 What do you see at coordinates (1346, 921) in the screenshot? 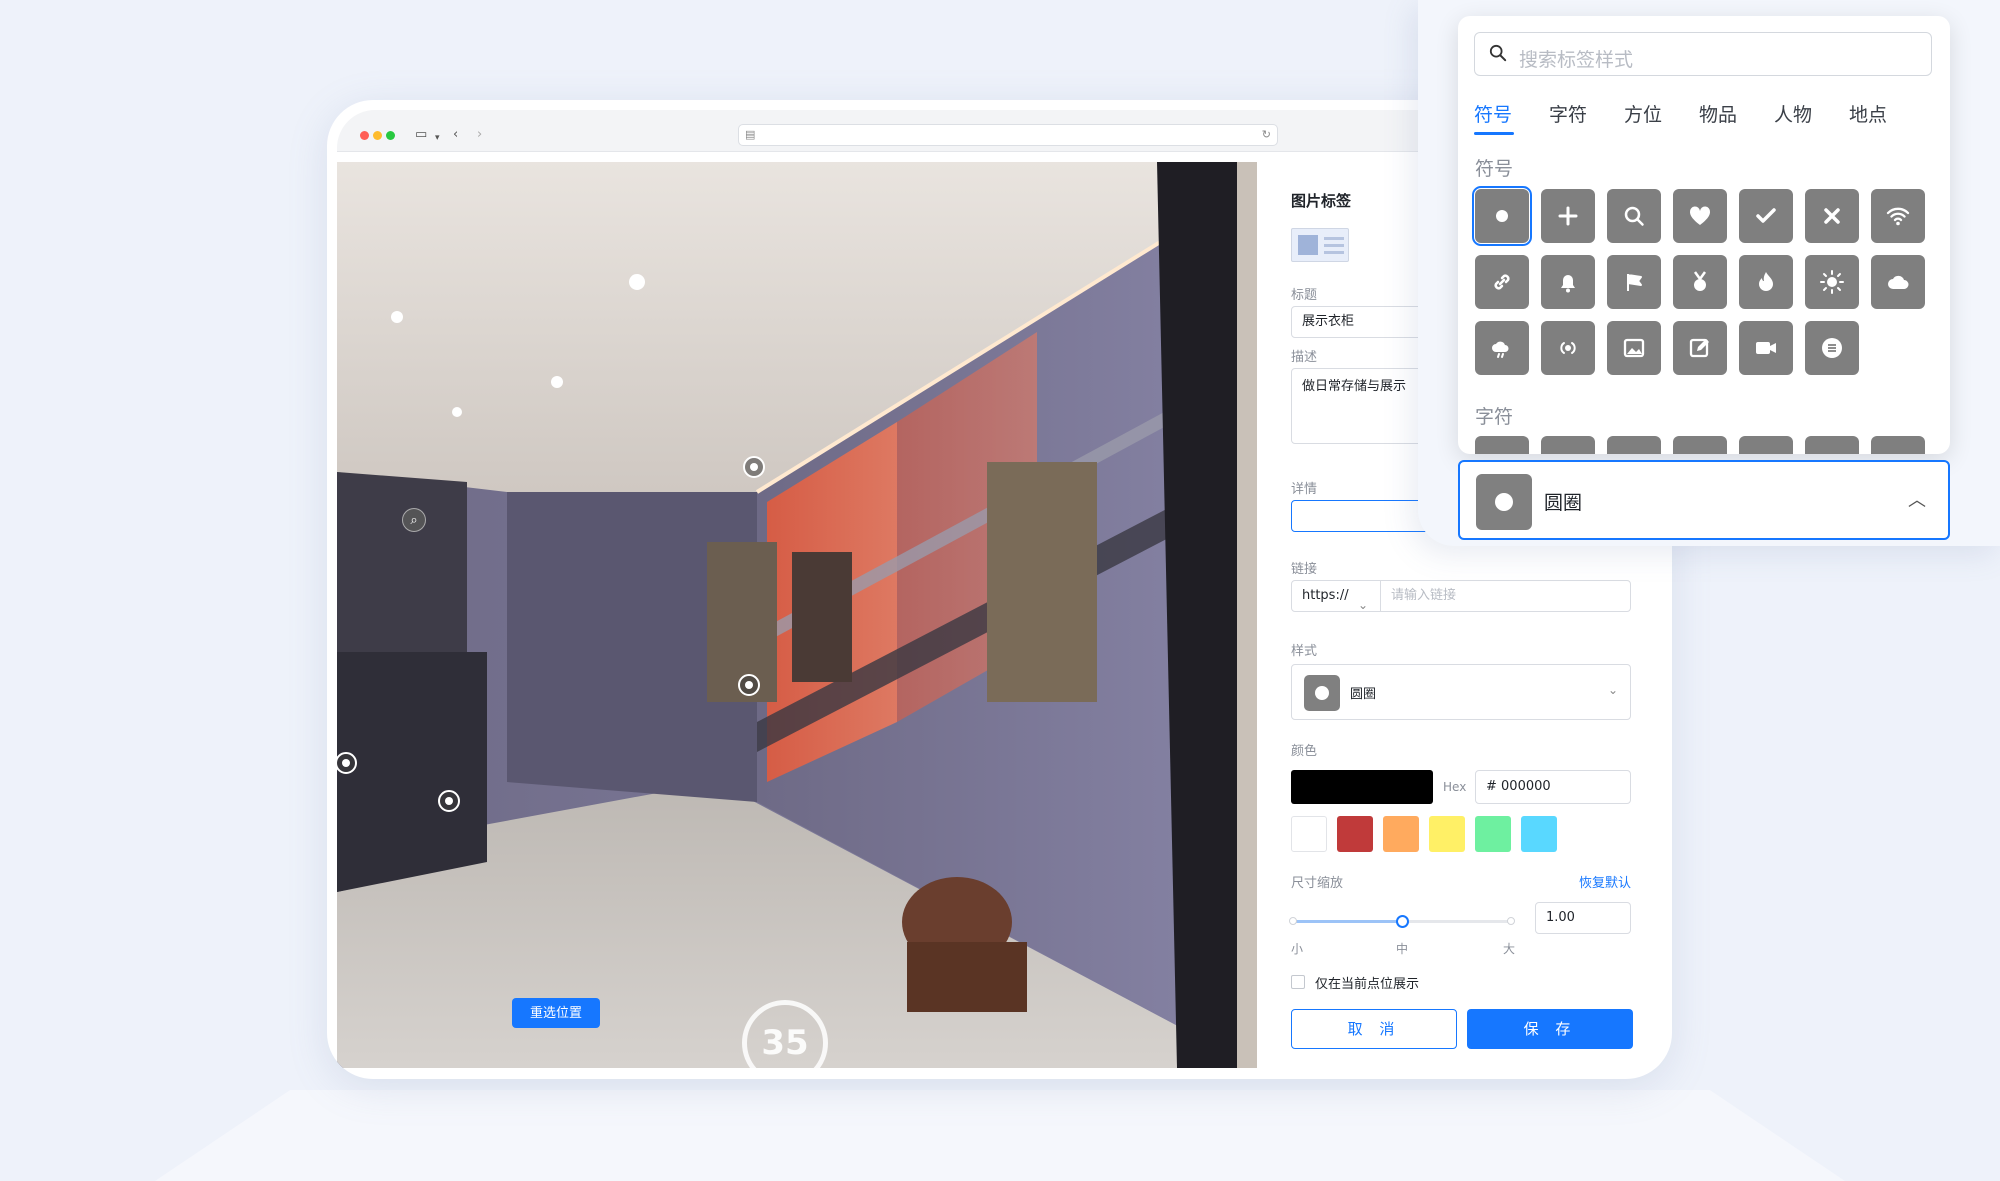
I see `scale-slider-fill` at bounding box center [1346, 921].